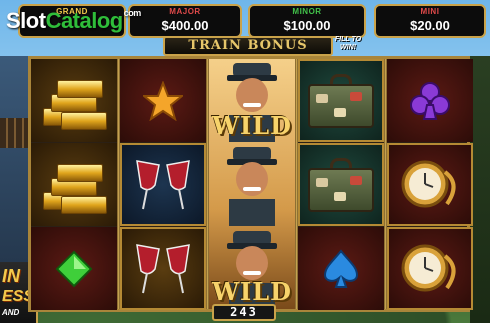  I want to click on jackpot-minor: MINOR $100.00, so click(307, 21).